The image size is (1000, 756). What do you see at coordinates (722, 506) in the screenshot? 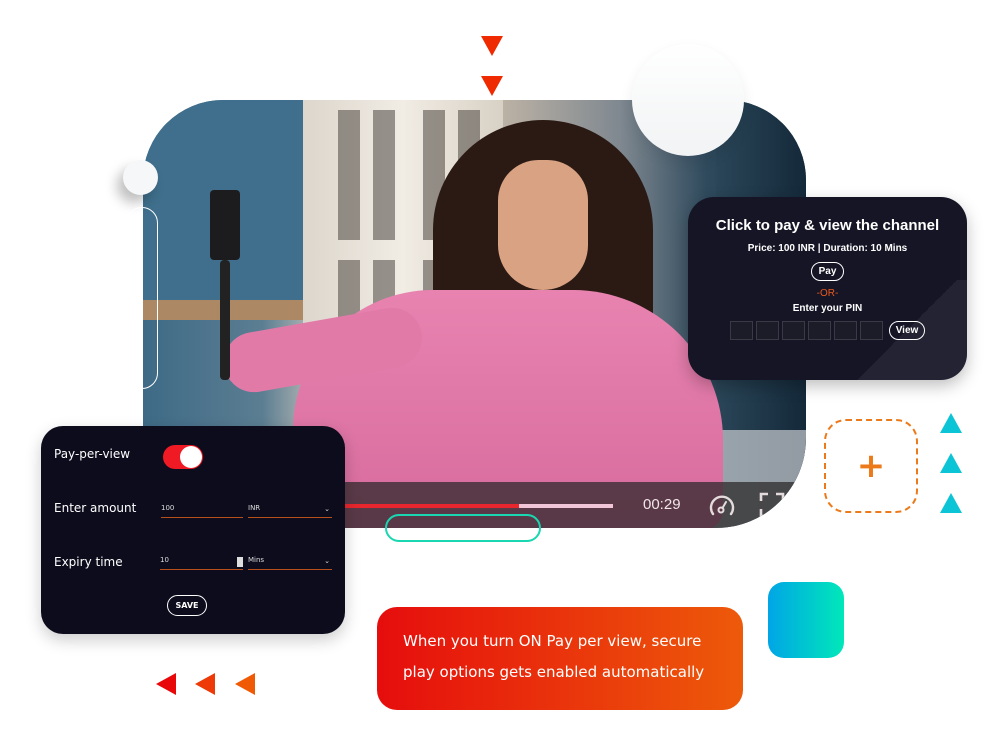
I see `playback-speed-icon` at bounding box center [722, 506].